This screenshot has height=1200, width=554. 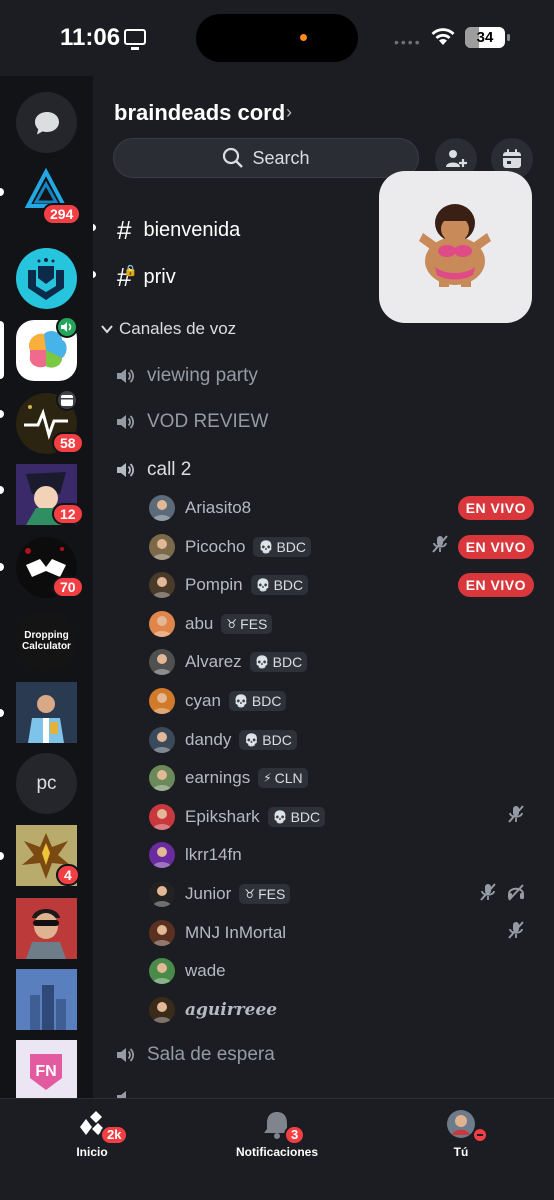 What do you see at coordinates (222, 816) in the screenshot?
I see `username: Epikshark` at bounding box center [222, 816].